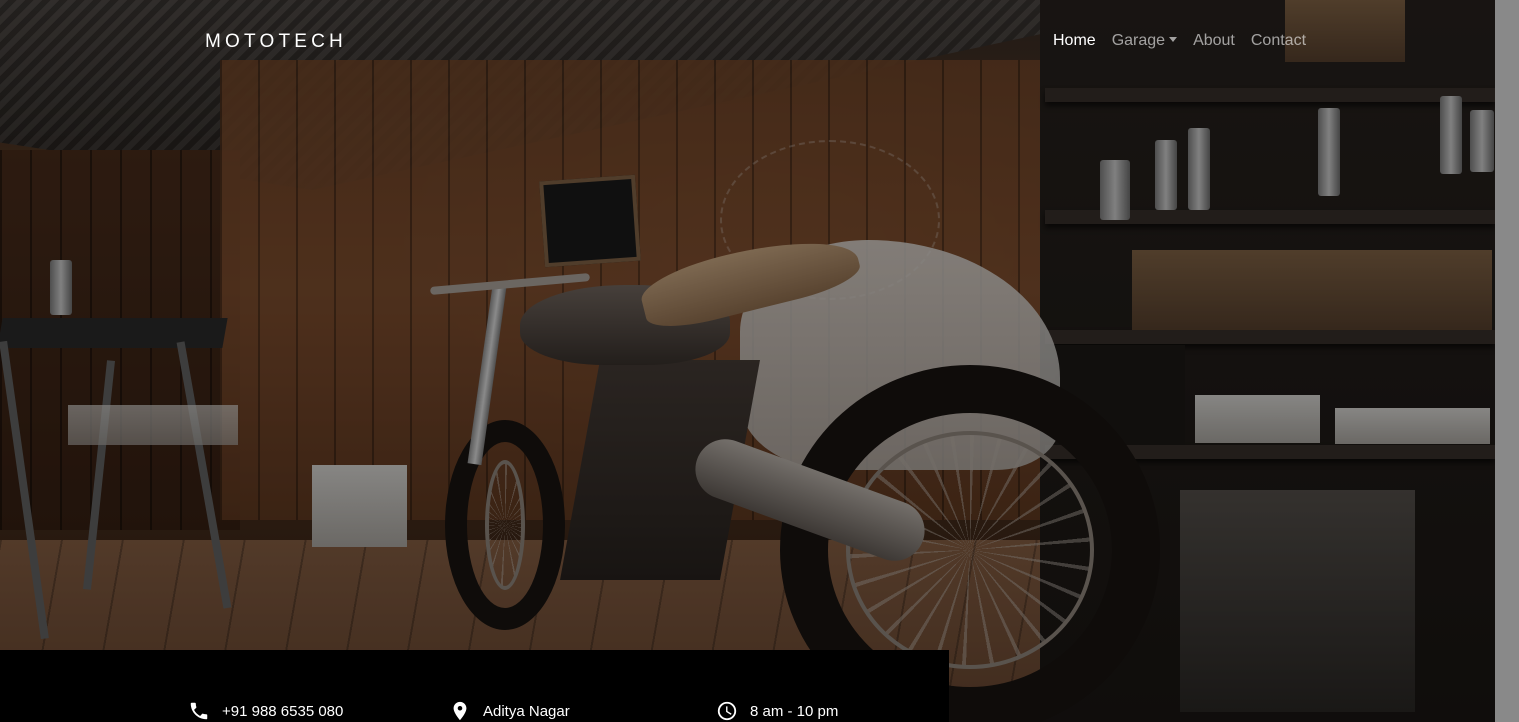  What do you see at coordinates (1187, 41) in the screenshot?
I see `nav-menu: Home Garage About Contact` at bounding box center [1187, 41].